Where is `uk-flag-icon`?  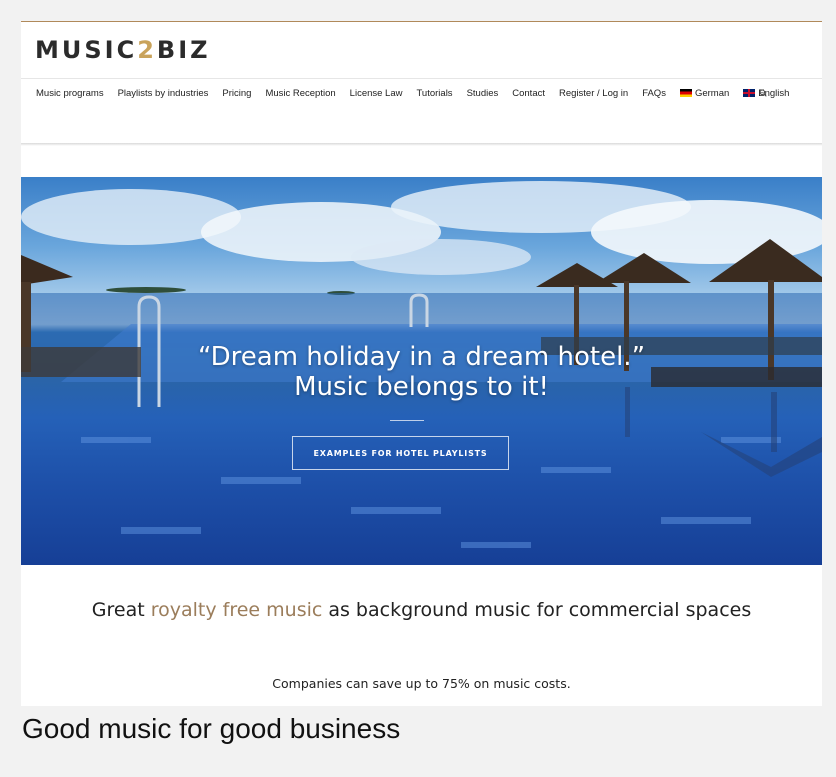 uk-flag-icon is located at coordinates (749, 93).